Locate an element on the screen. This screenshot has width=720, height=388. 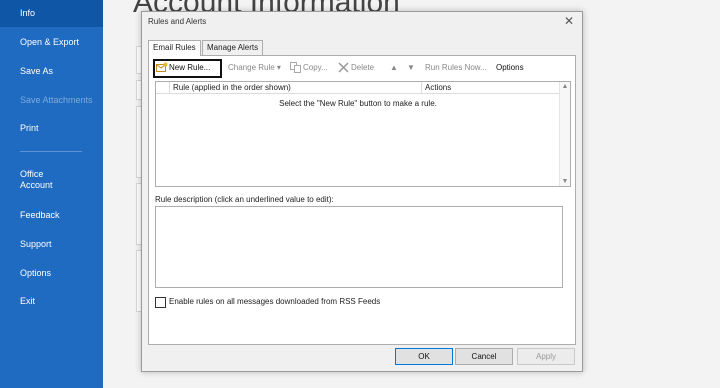
nav-item-label: Info is located at coordinates (28, 13).